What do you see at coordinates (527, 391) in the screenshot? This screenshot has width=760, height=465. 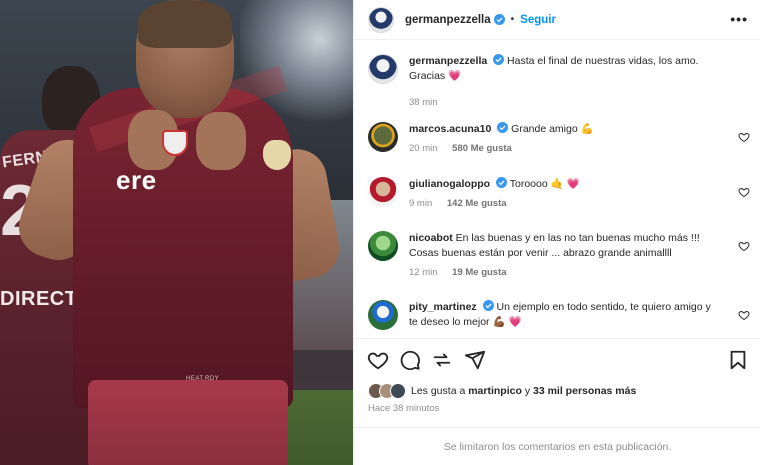 I see `likes-connector: y` at bounding box center [527, 391].